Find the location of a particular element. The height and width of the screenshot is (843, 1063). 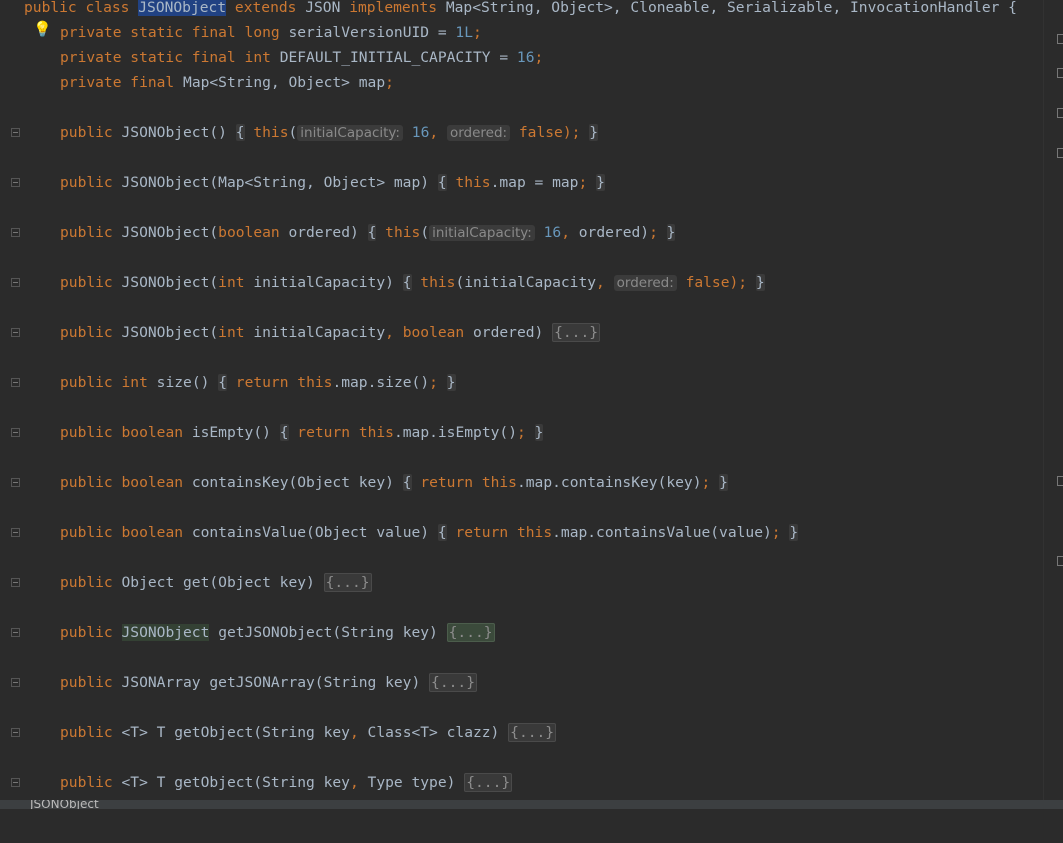

param-type: boolean is located at coordinates (249, 232).